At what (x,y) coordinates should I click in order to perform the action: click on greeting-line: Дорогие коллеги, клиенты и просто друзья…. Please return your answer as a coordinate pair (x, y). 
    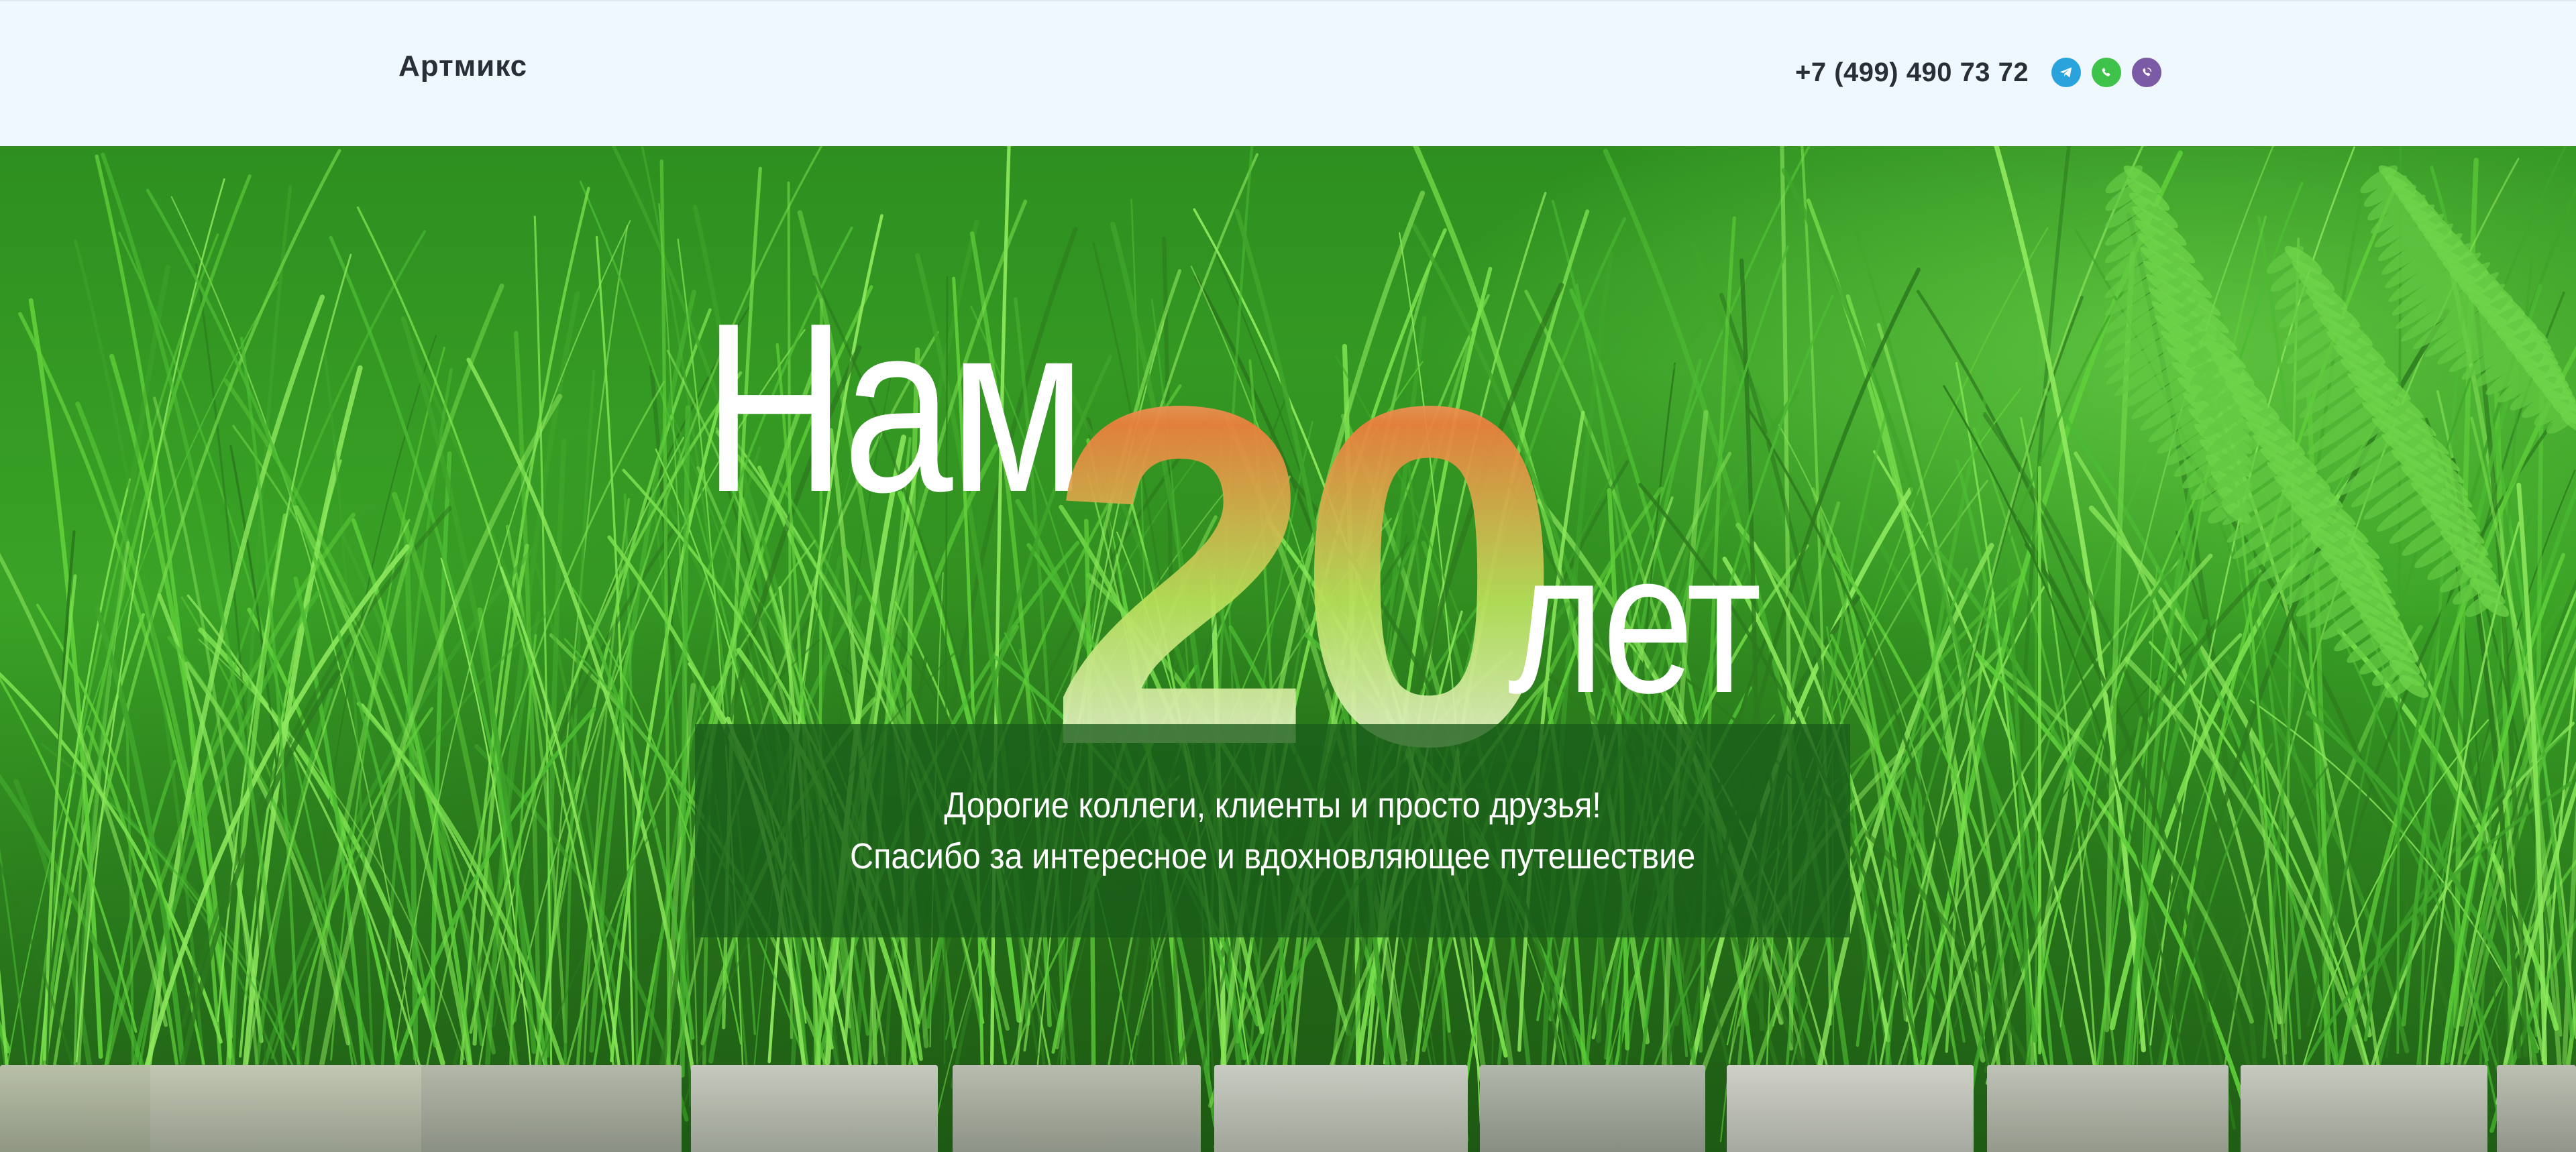
    Looking at the image, I should click on (1272, 805).